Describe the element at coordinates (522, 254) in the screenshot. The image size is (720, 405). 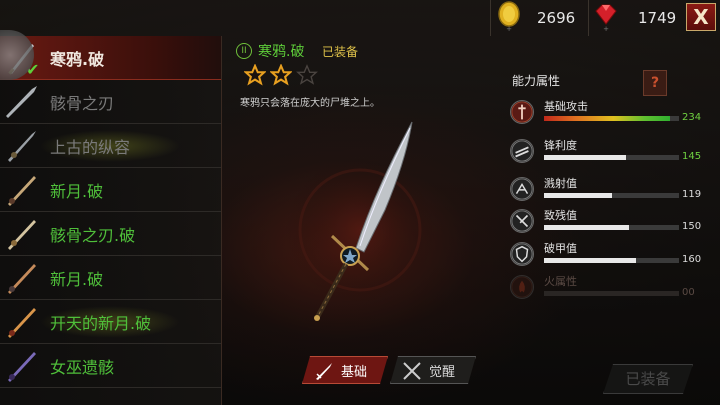
I see `armor-break-icon` at that location.